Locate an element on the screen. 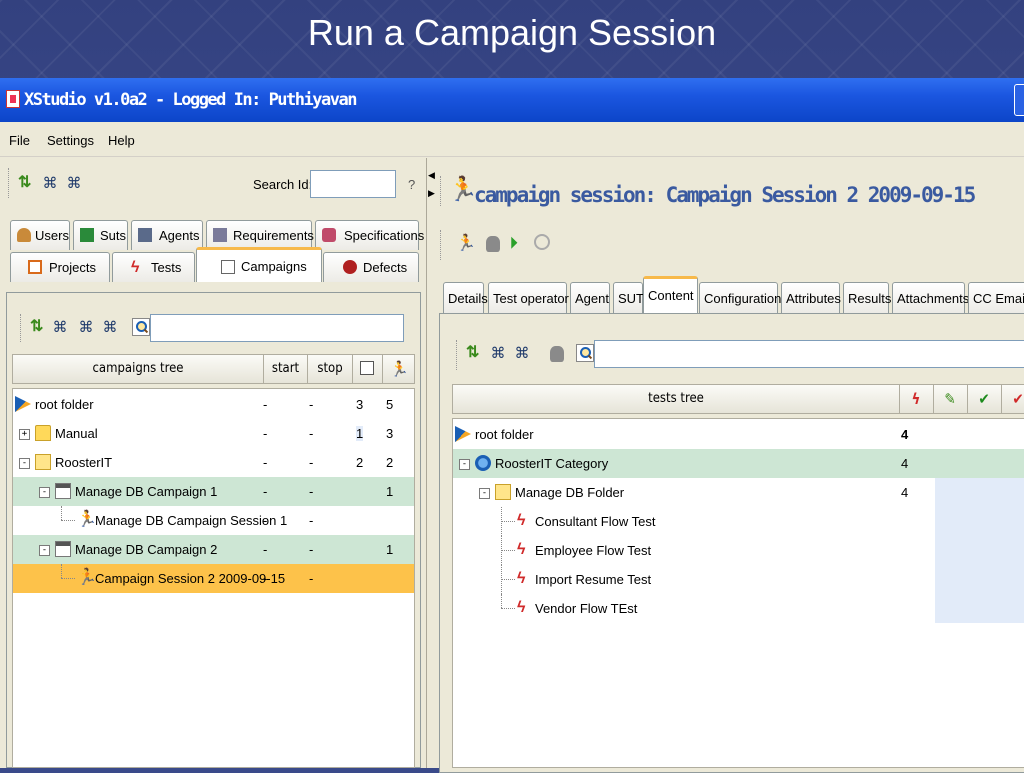 This screenshot has width=1024, height=773. stop-session-icon: 🏃 is located at coordinates (466, 244).